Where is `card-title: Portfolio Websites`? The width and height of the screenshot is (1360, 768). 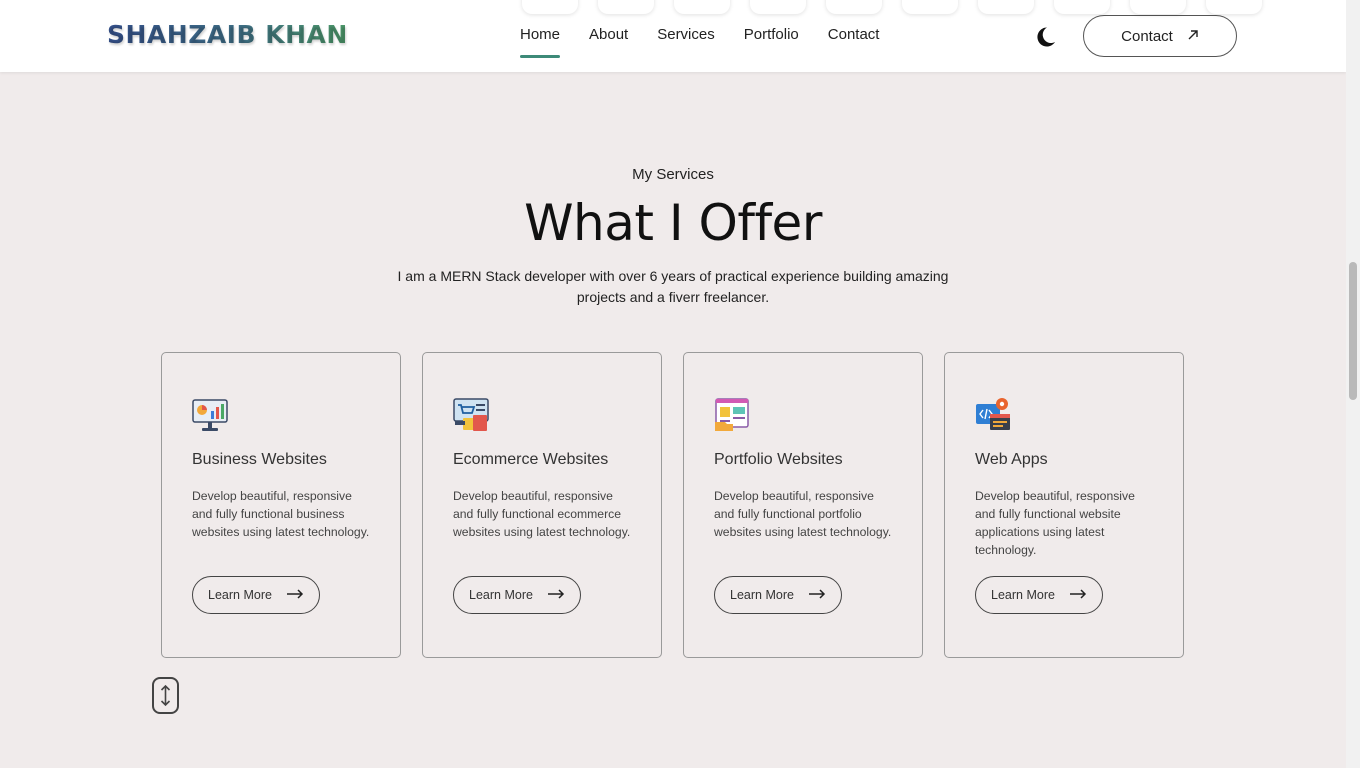
card-title: Portfolio Websites is located at coordinates (778, 459).